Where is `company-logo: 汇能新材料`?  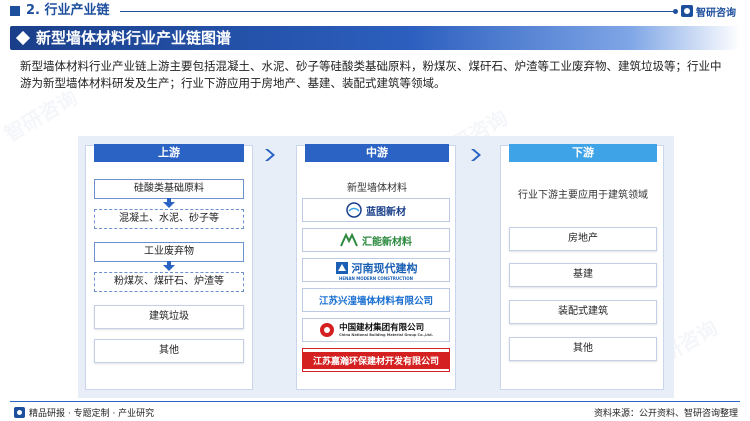
company-logo: 汇能新材料 is located at coordinates (376, 240).